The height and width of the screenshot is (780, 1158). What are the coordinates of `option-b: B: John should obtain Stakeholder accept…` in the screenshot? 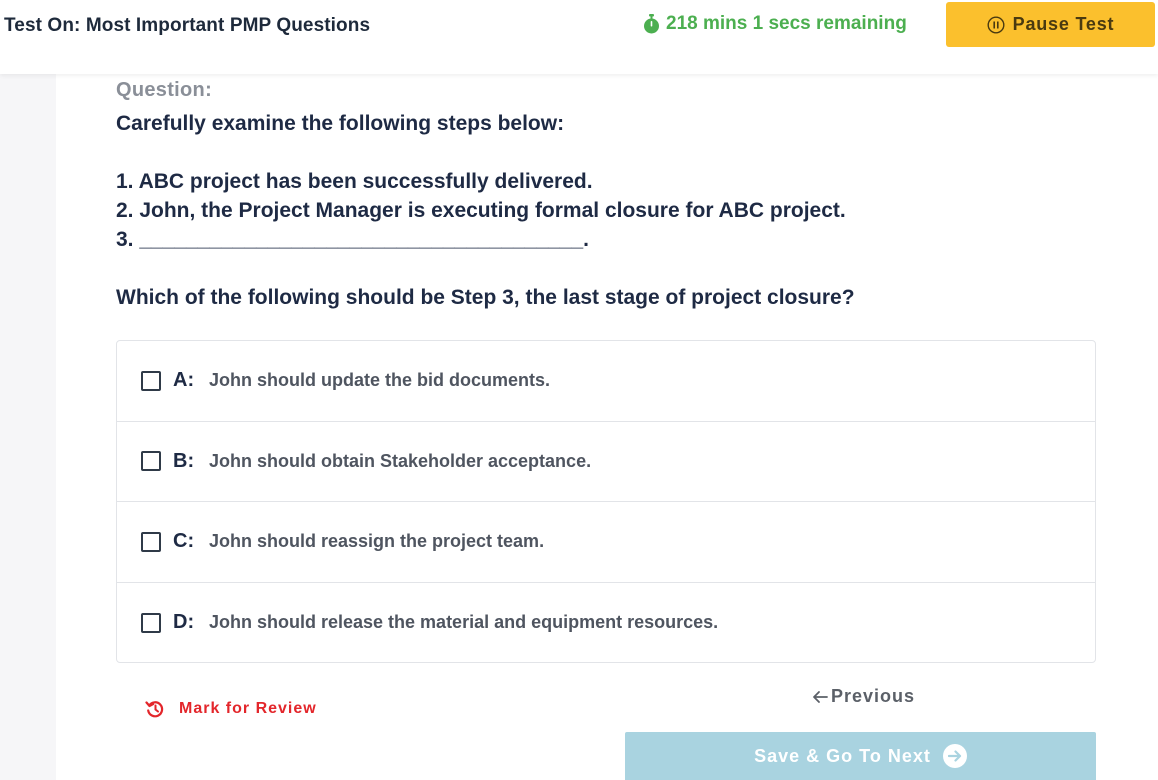 It's located at (606, 462).